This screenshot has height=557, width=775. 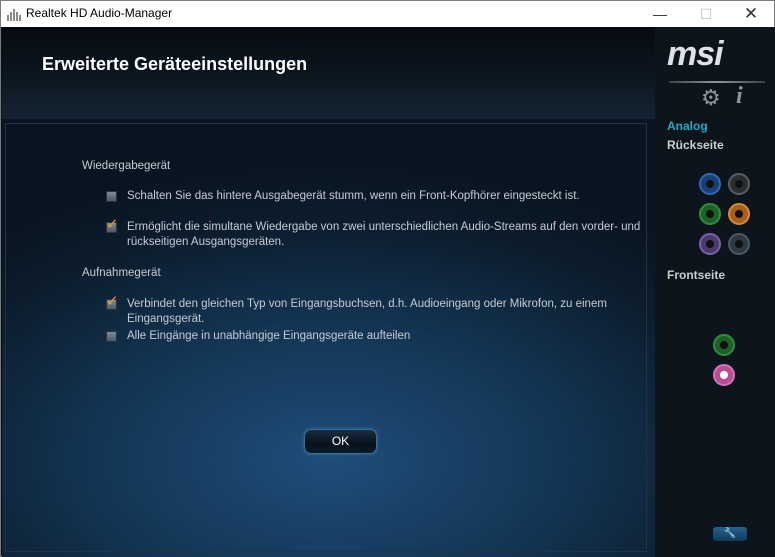 I want to click on front-jack-green, so click(x=724, y=345).